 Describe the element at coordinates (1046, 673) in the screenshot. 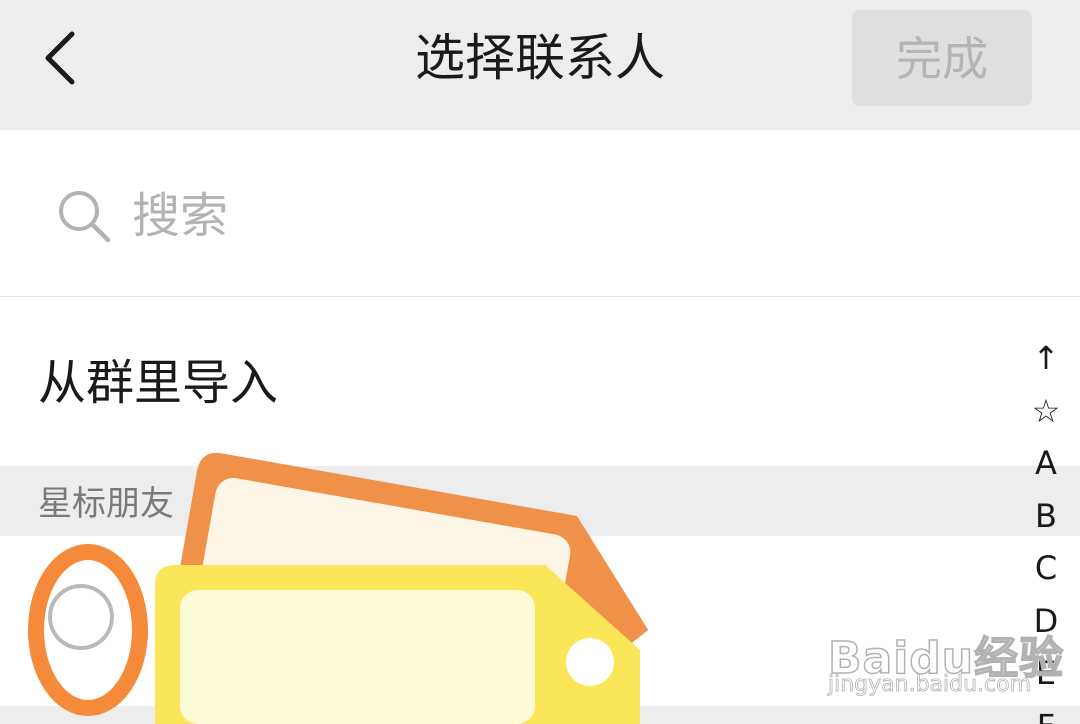

I see `index-item-e: E` at that location.